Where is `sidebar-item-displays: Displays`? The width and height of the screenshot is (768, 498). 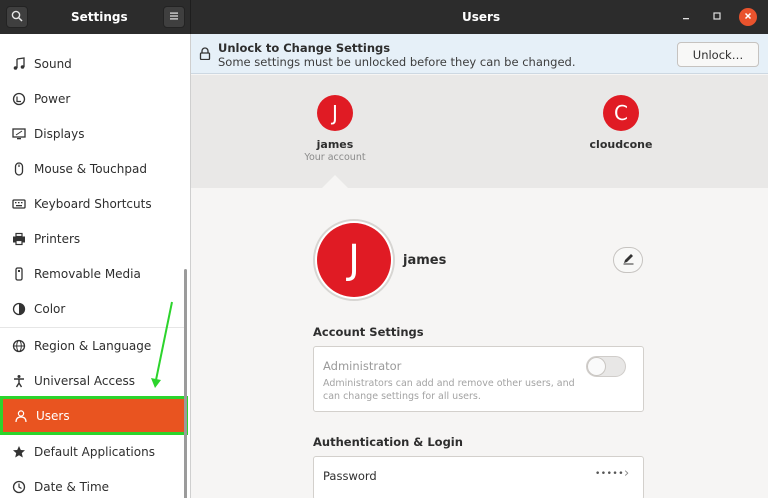 sidebar-item-displays: Displays is located at coordinates (95, 133).